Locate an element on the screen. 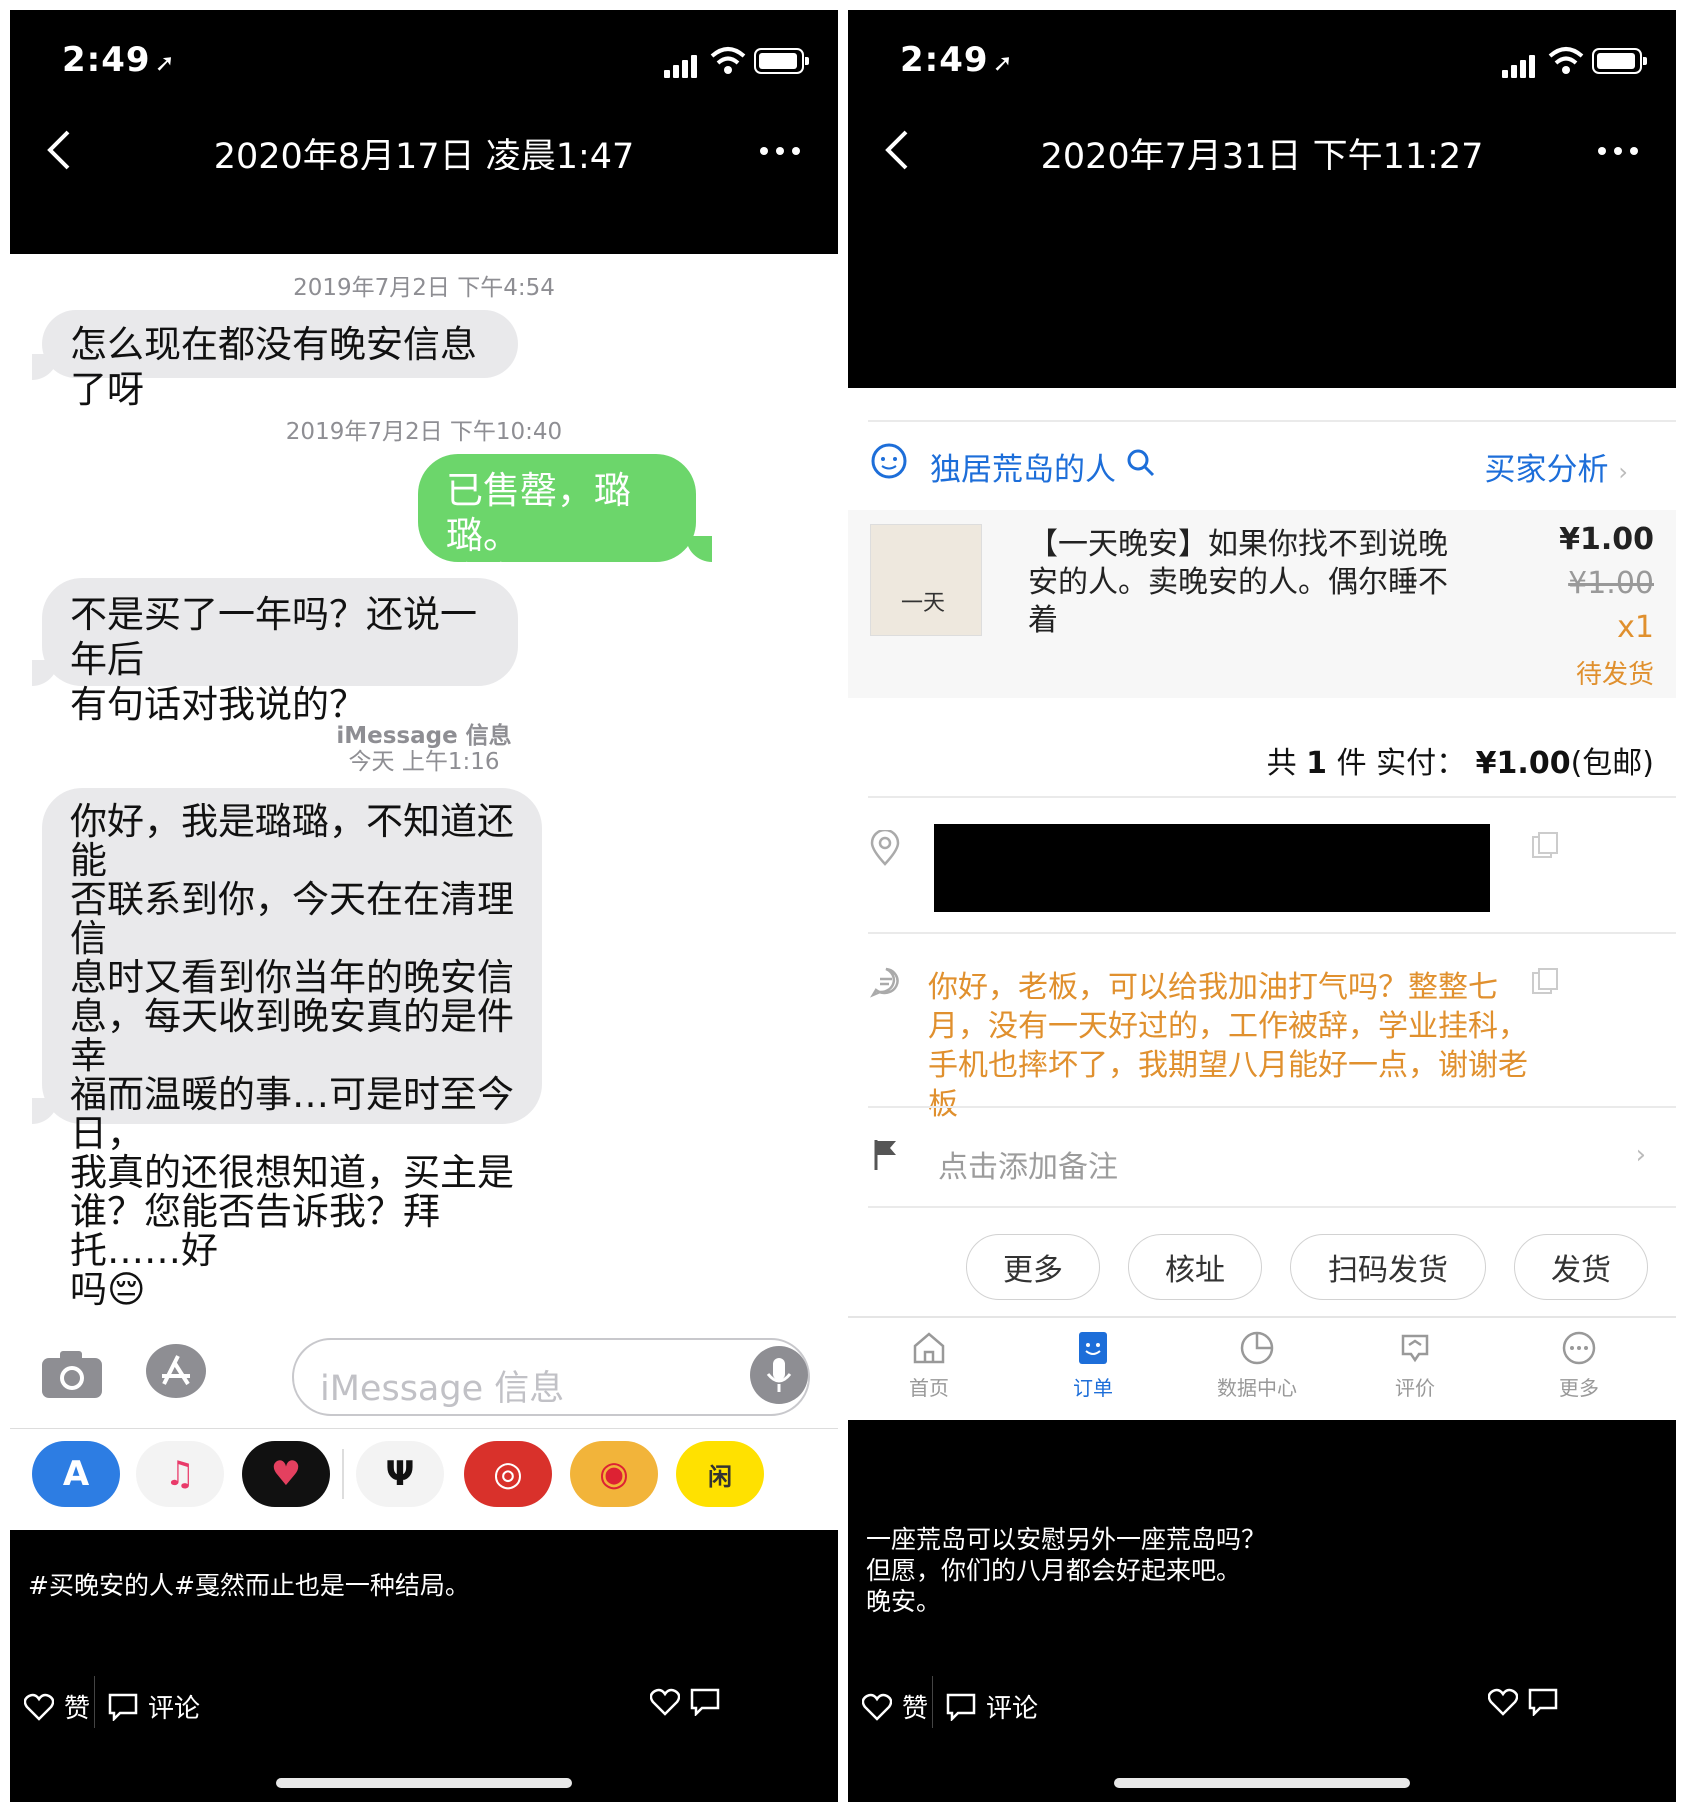  scan-ship-button: 扫码发货 is located at coordinates (1388, 1267).